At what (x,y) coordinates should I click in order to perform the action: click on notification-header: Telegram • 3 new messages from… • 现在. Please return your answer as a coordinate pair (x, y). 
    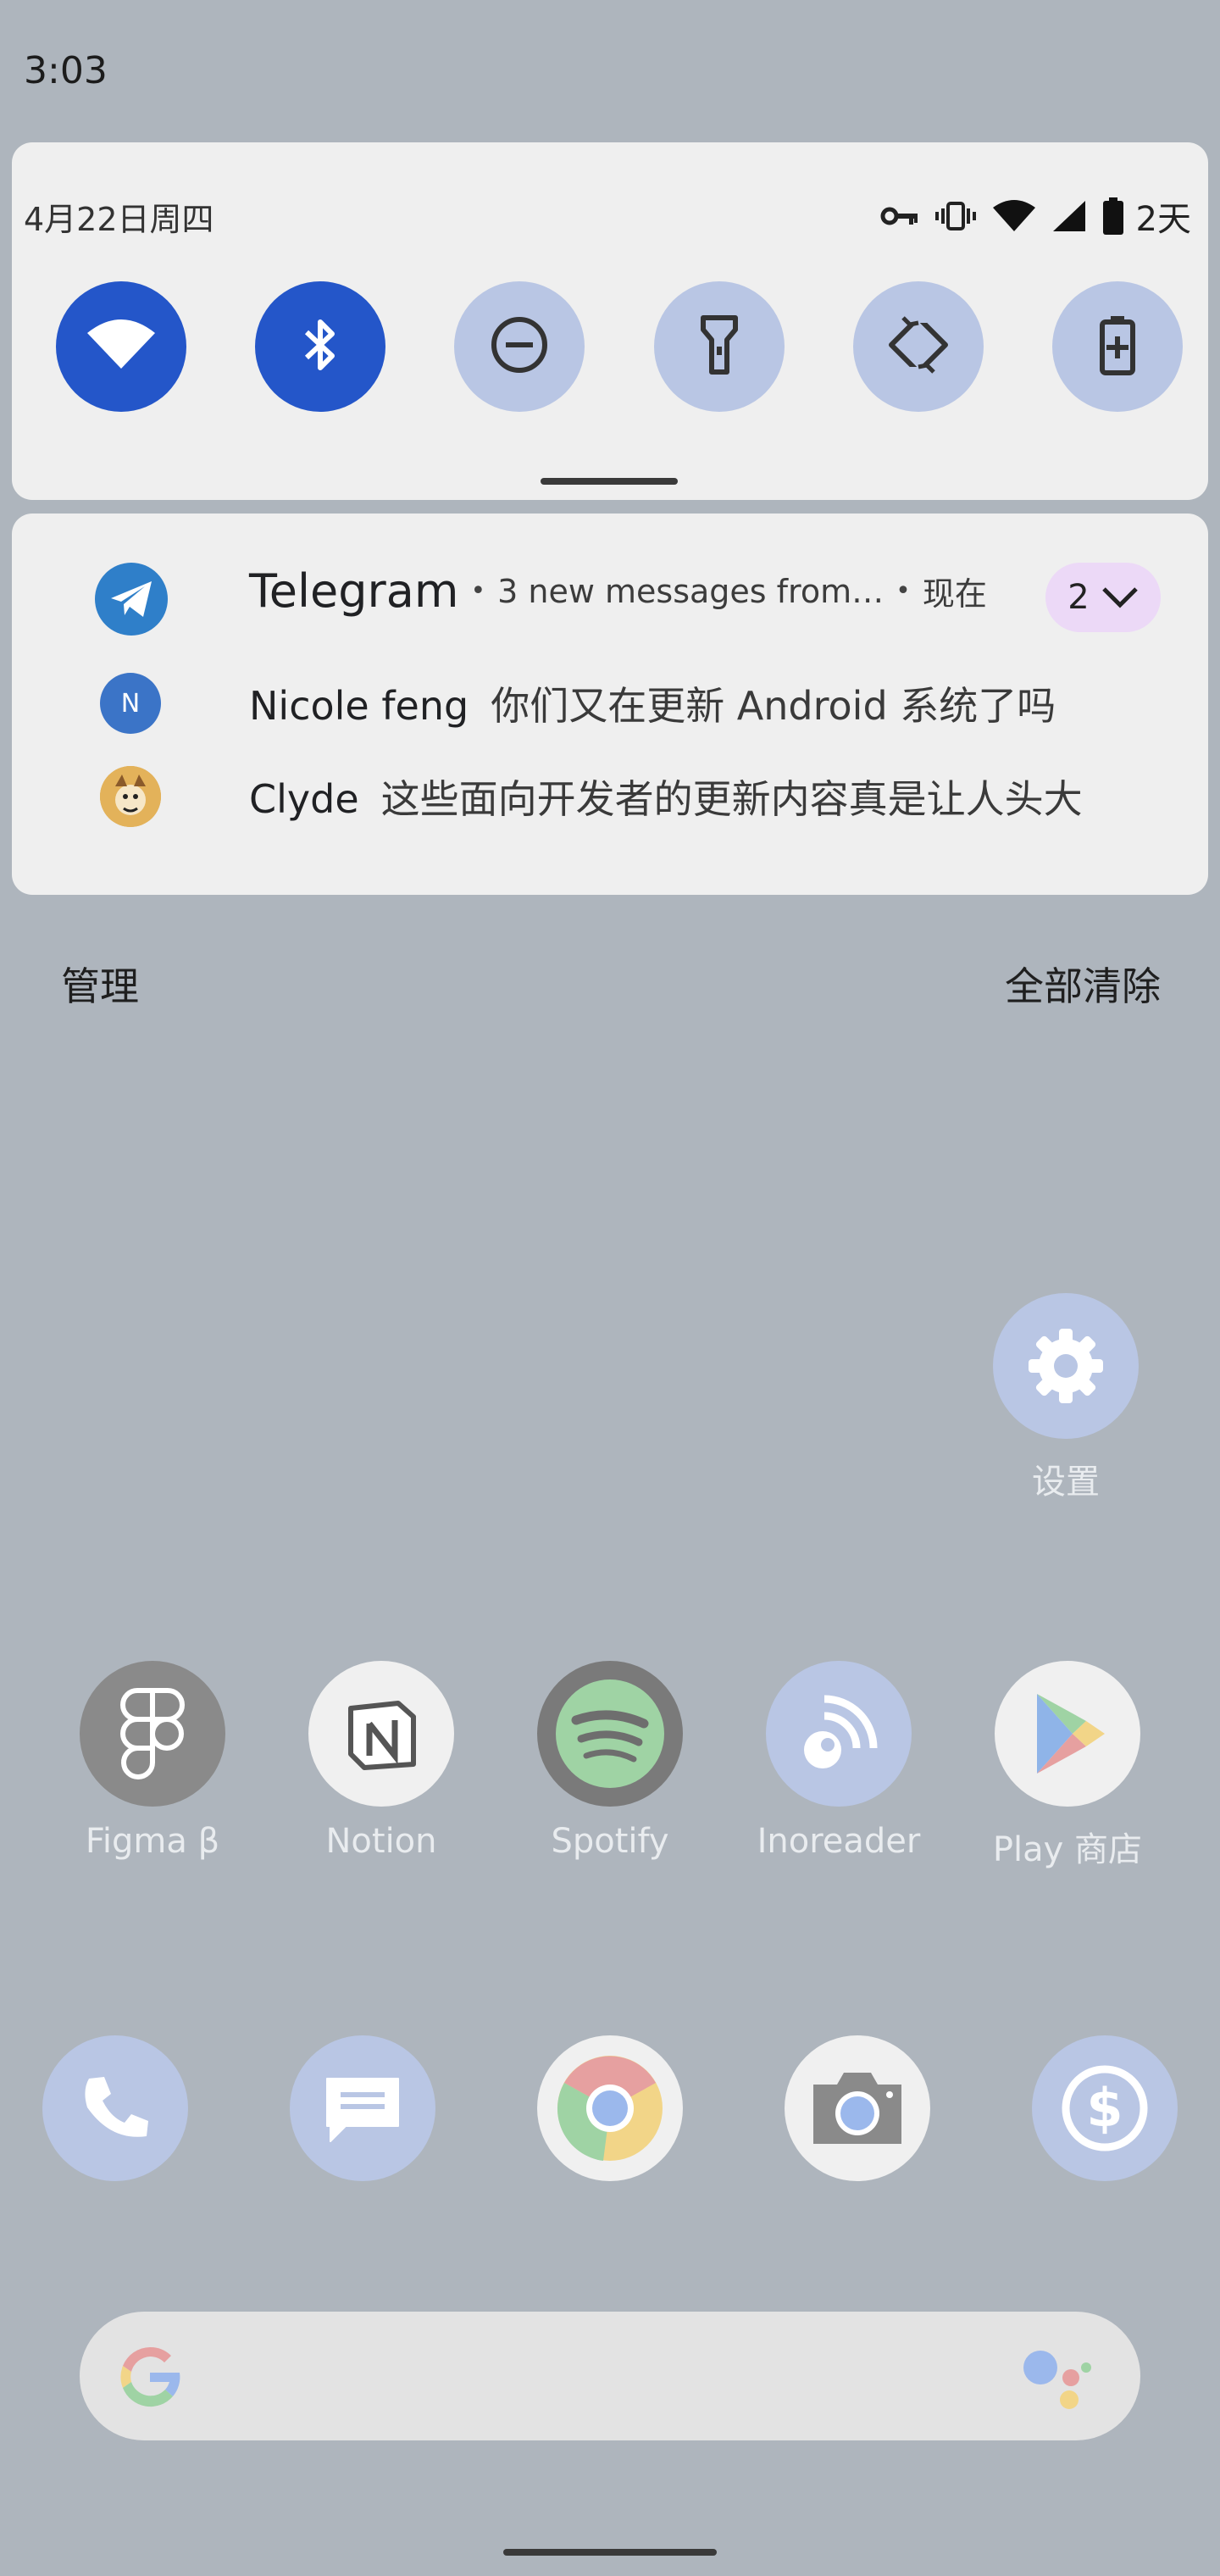
    Looking at the image, I should click on (618, 591).